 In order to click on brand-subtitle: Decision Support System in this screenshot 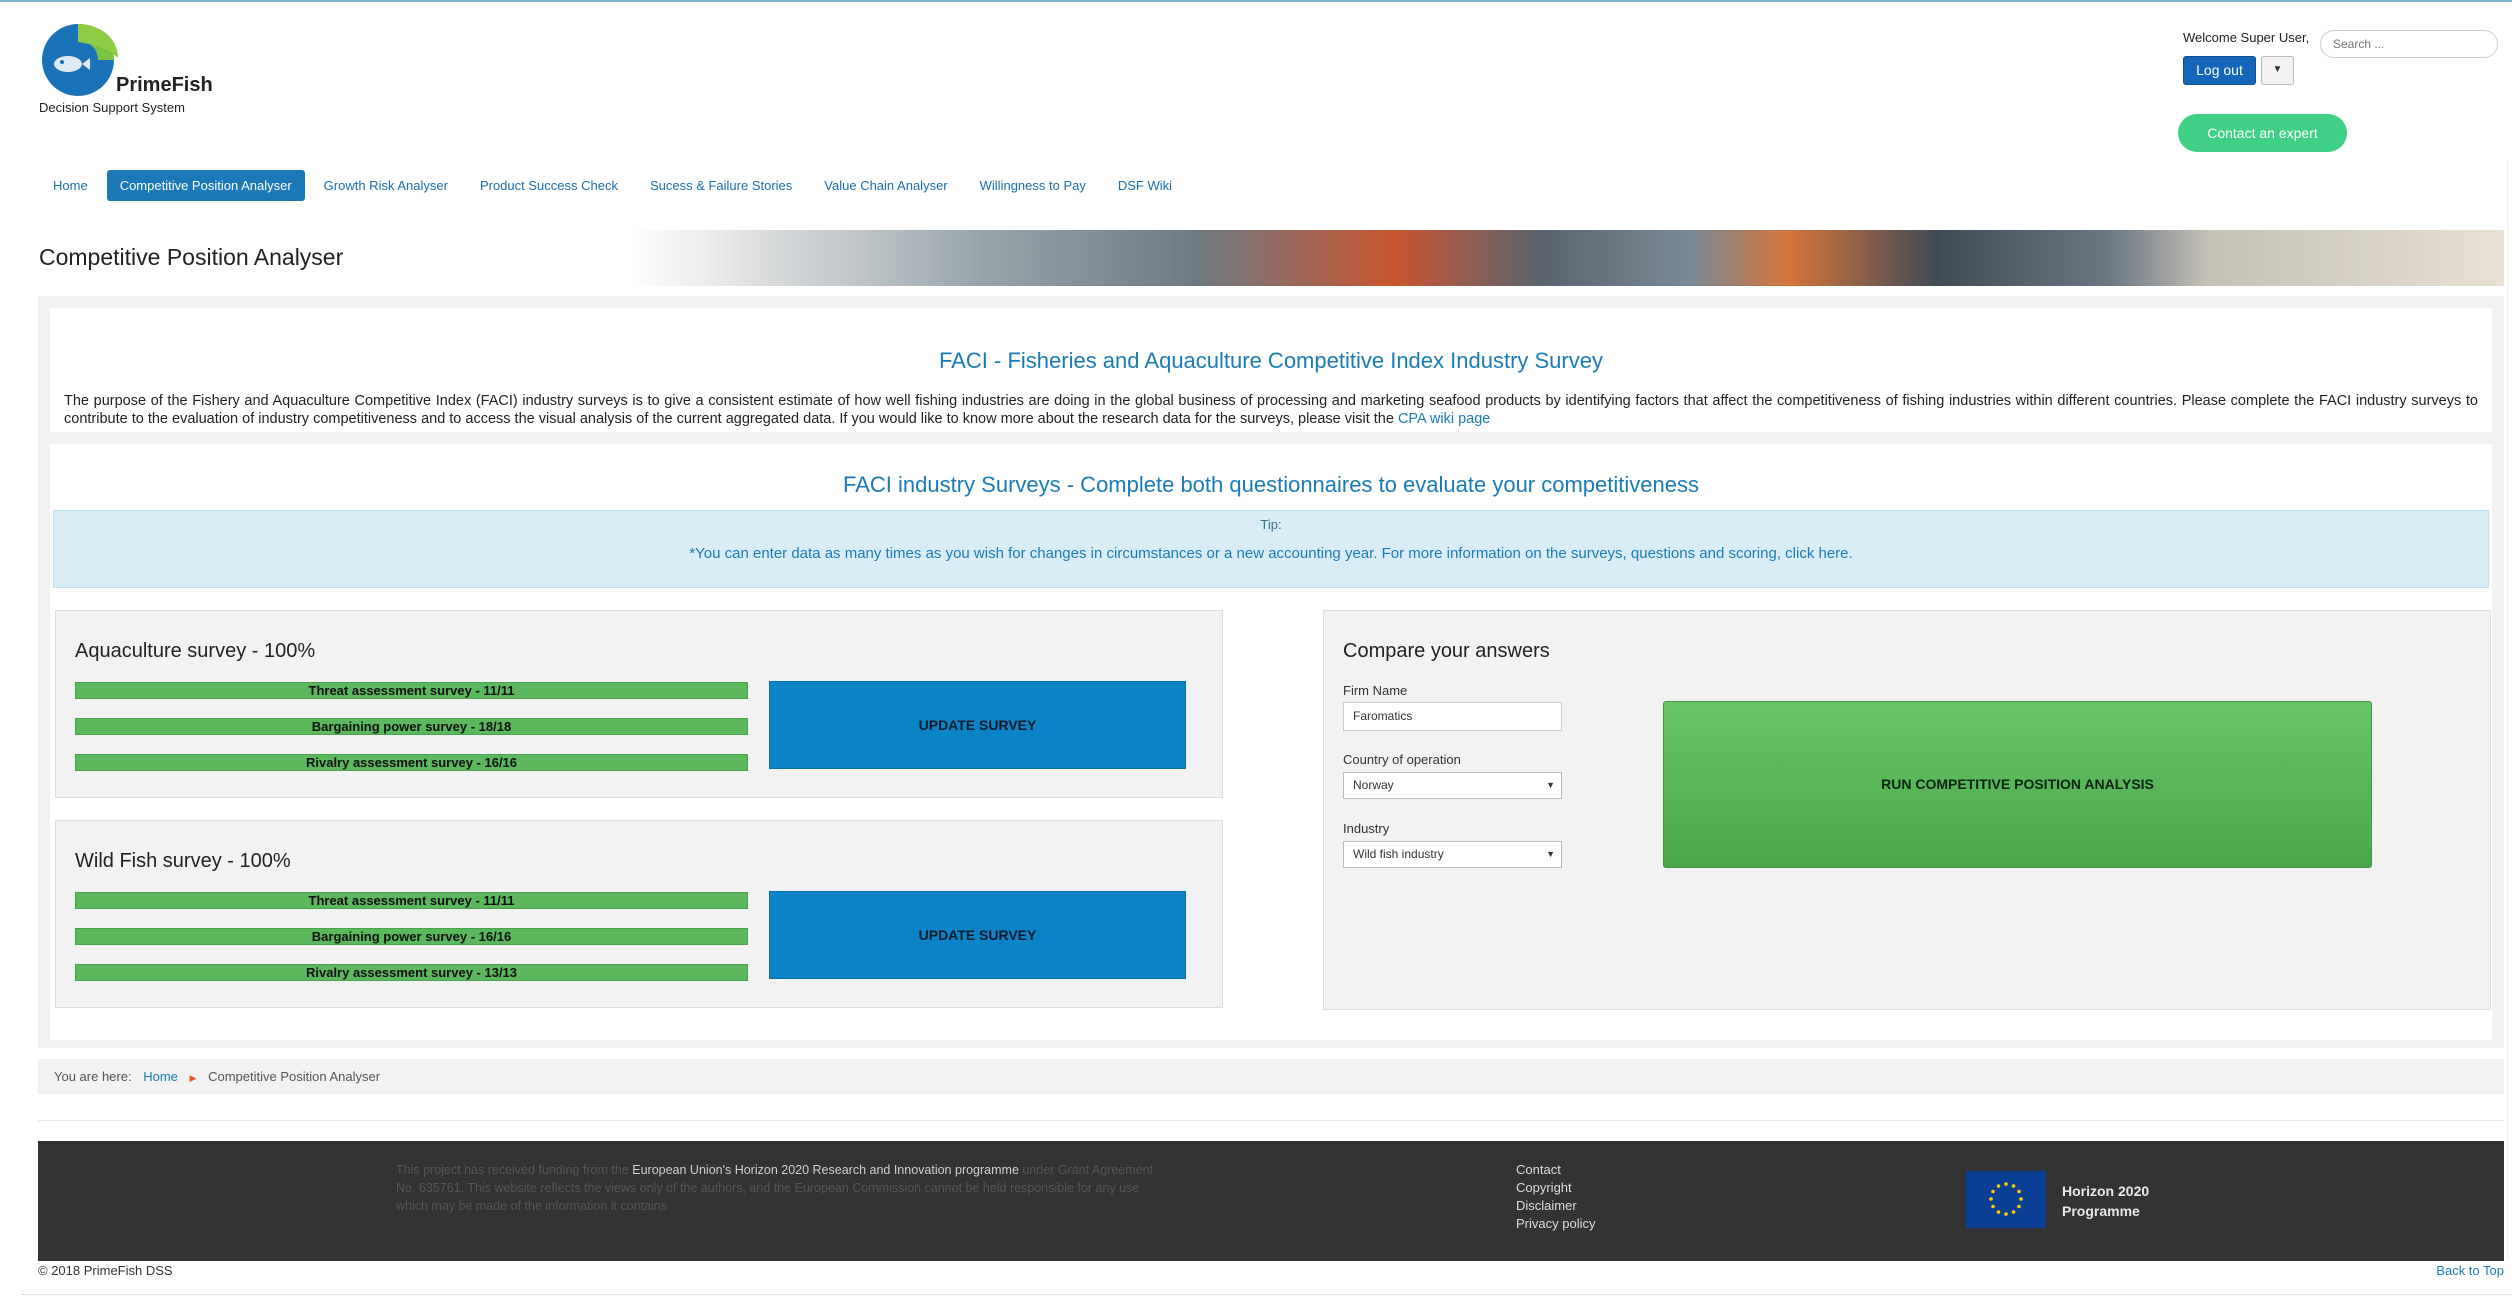, I will do `click(112, 107)`.